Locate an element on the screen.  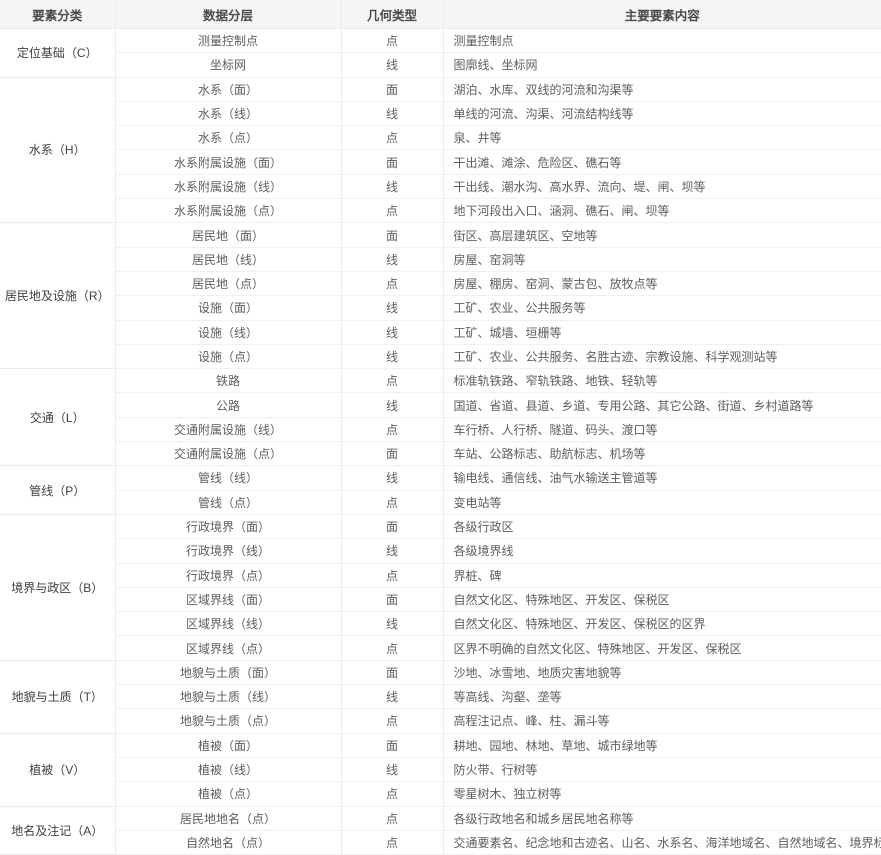
table-row: 管线（P） 管线（线）线输电线、通信线、油气水输送主管道等 is located at coordinates (440, 490).